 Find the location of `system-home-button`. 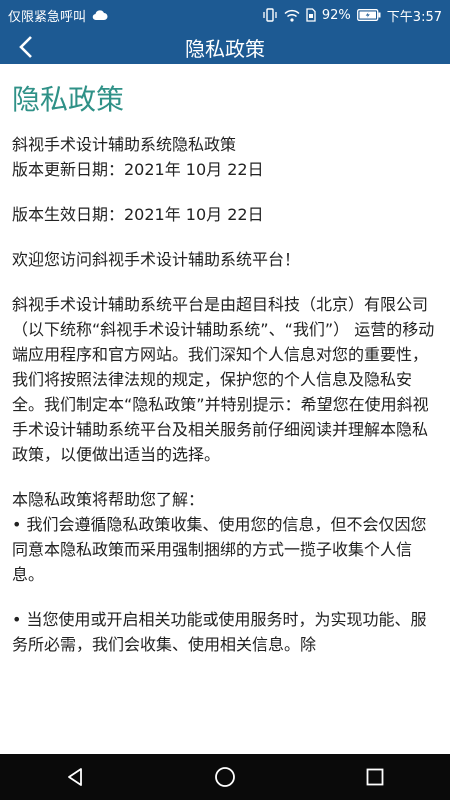

system-home-button is located at coordinates (225, 777).